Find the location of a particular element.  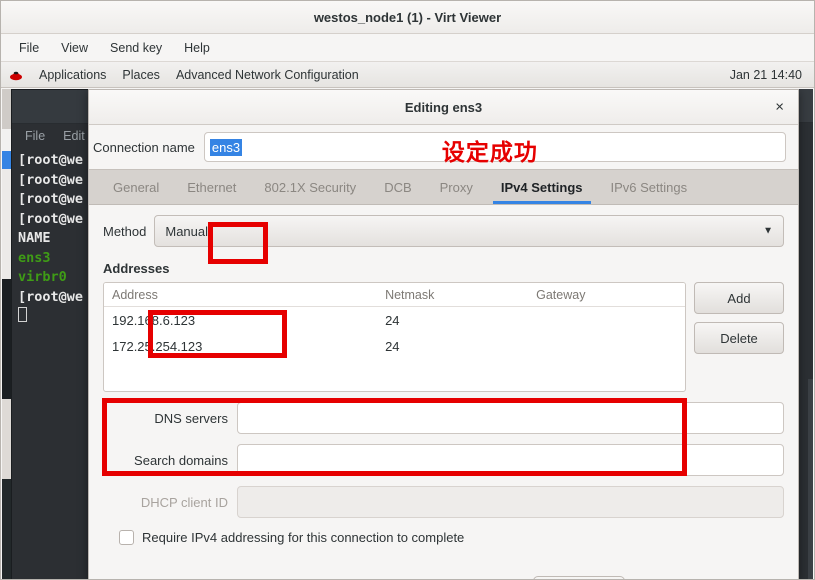

terminal-menu-edit: Edit is located at coordinates (74, 136).